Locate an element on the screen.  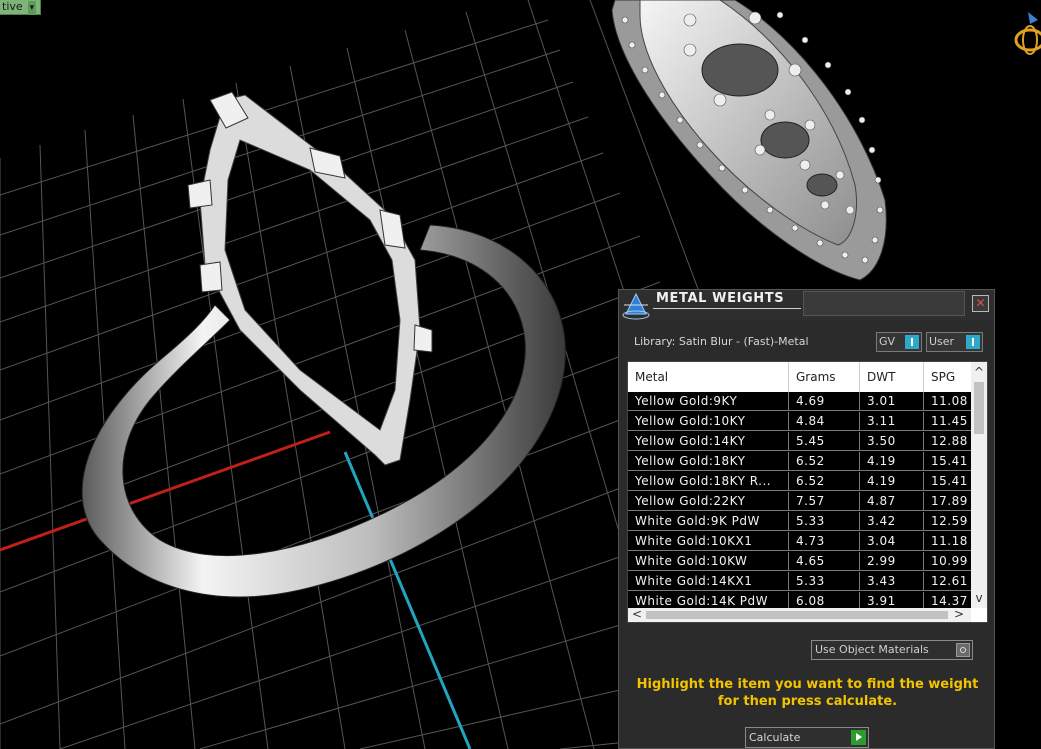
scroll-left-icon: < is located at coordinates (637, 615).